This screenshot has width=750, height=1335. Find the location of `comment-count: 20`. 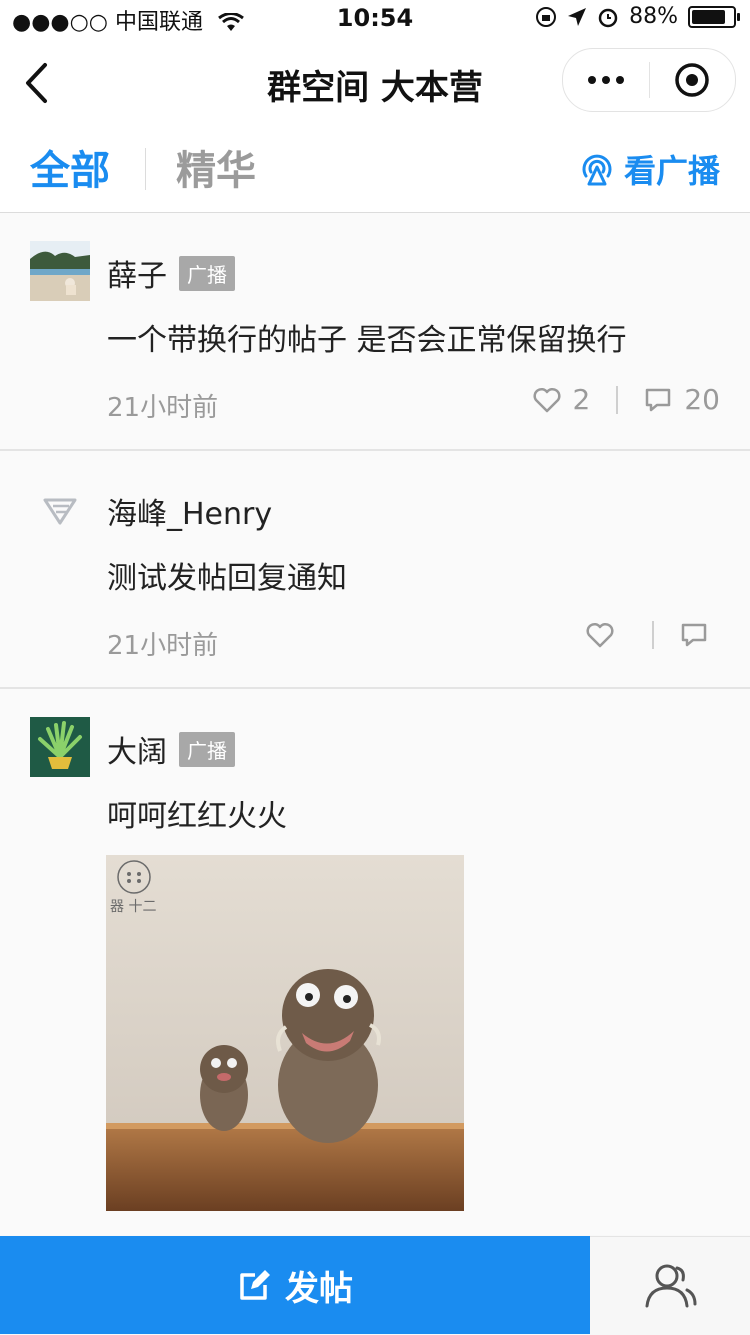

comment-count: 20 is located at coordinates (702, 399).